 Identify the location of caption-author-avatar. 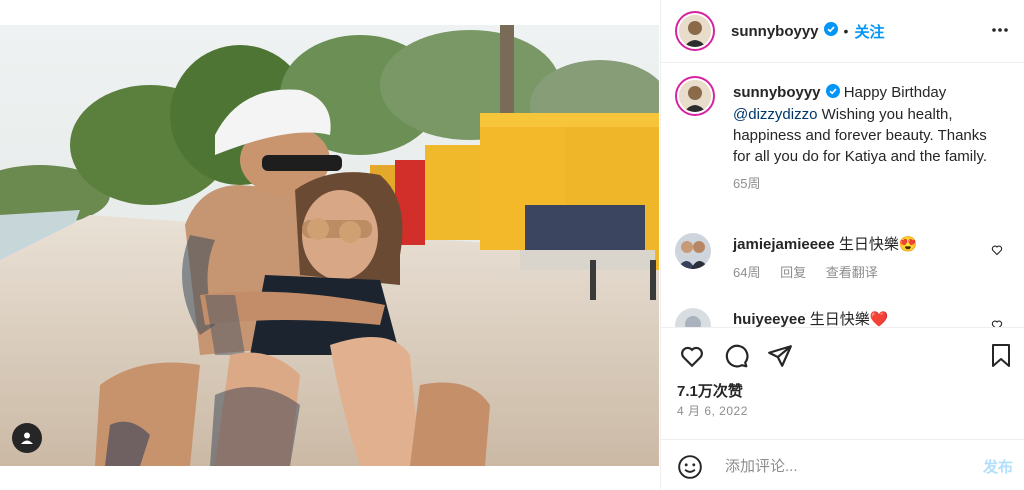
(695, 96).